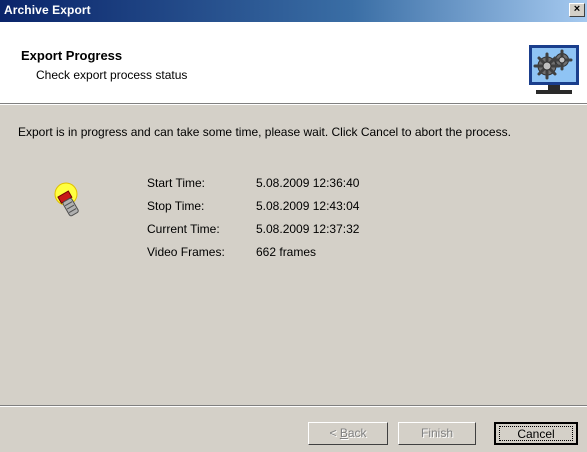  What do you see at coordinates (308, 206) in the screenshot?
I see `stop-time-value: 5.08.2009 12:43:04` at bounding box center [308, 206].